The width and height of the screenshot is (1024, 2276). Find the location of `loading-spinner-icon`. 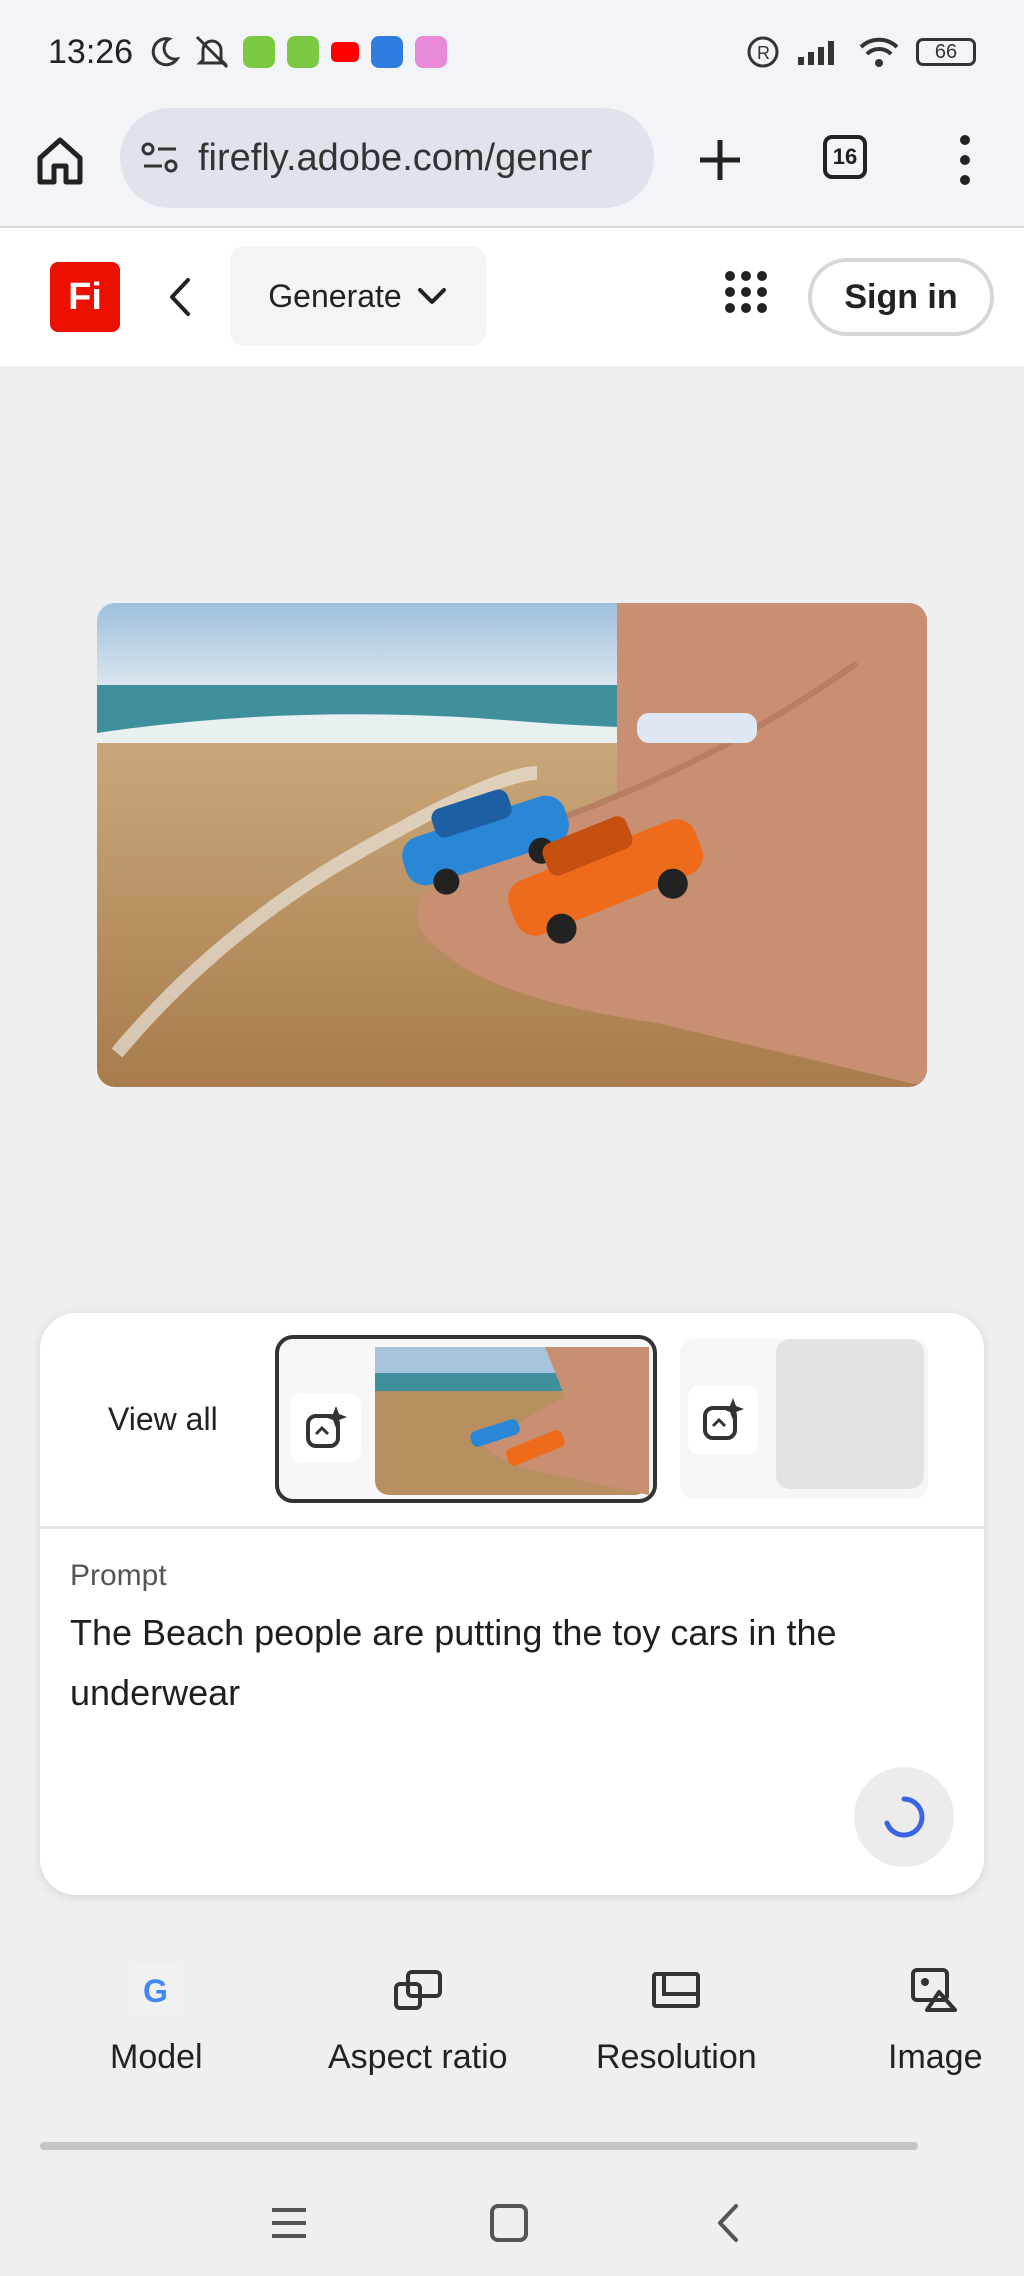

loading-spinner-icon is located at coordinates (904, 1817).